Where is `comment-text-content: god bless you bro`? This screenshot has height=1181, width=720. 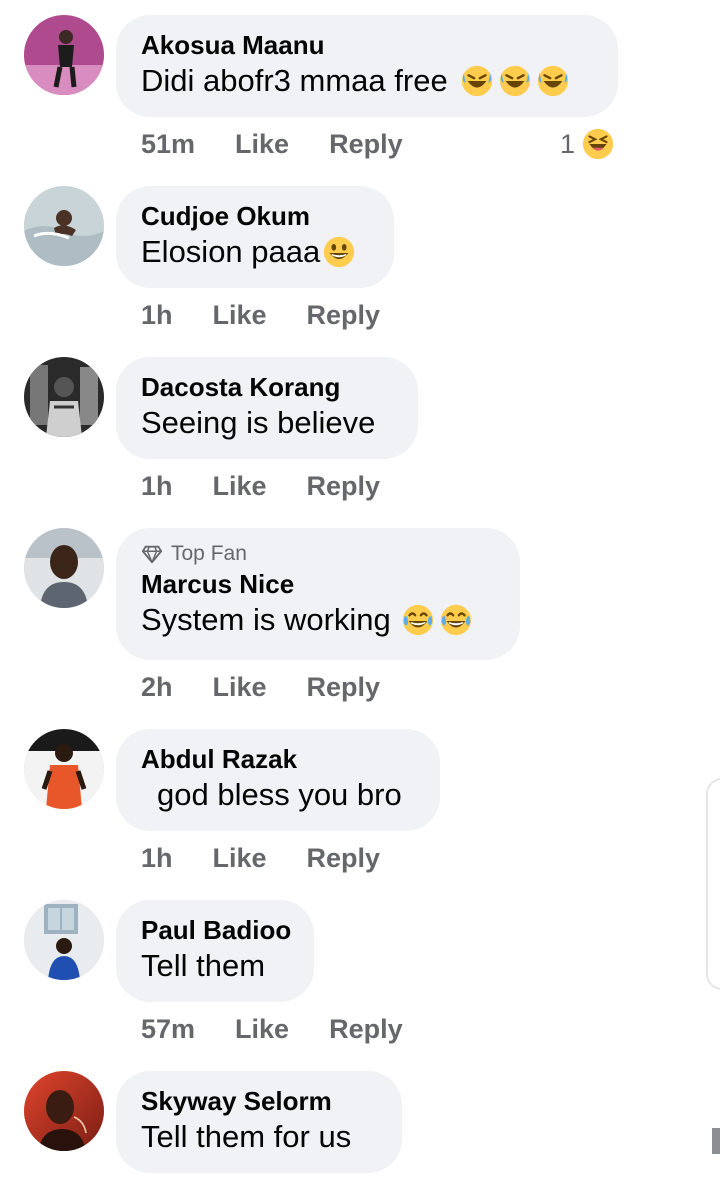
comment-text-content: god bless you bro is located at coordinates (279, 794).